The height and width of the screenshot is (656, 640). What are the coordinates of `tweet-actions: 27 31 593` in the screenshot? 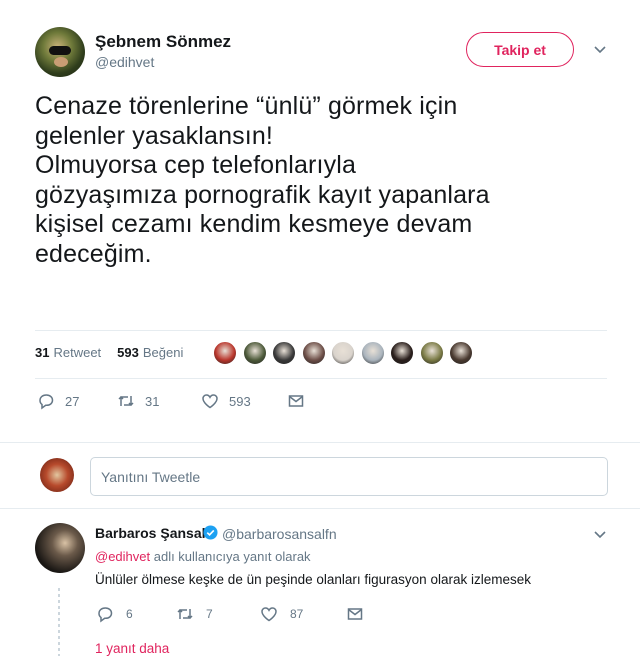 It's located at (171, 401).